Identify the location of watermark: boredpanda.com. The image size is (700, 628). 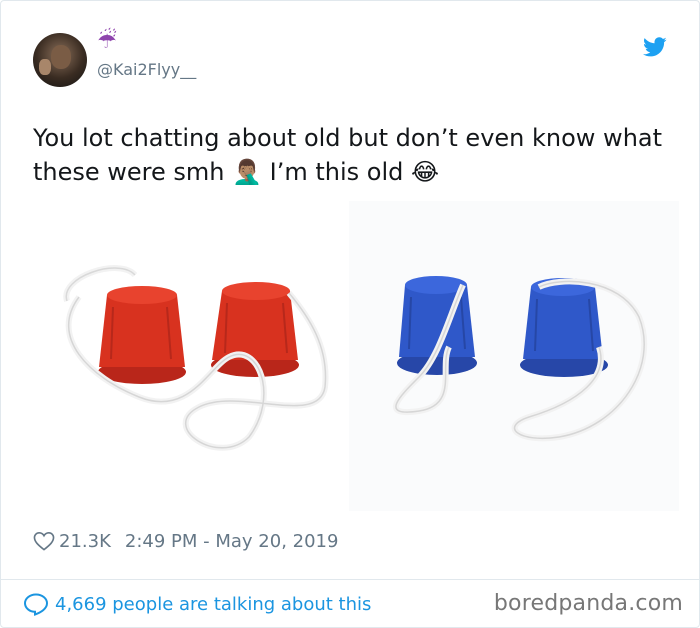
(588, 603).